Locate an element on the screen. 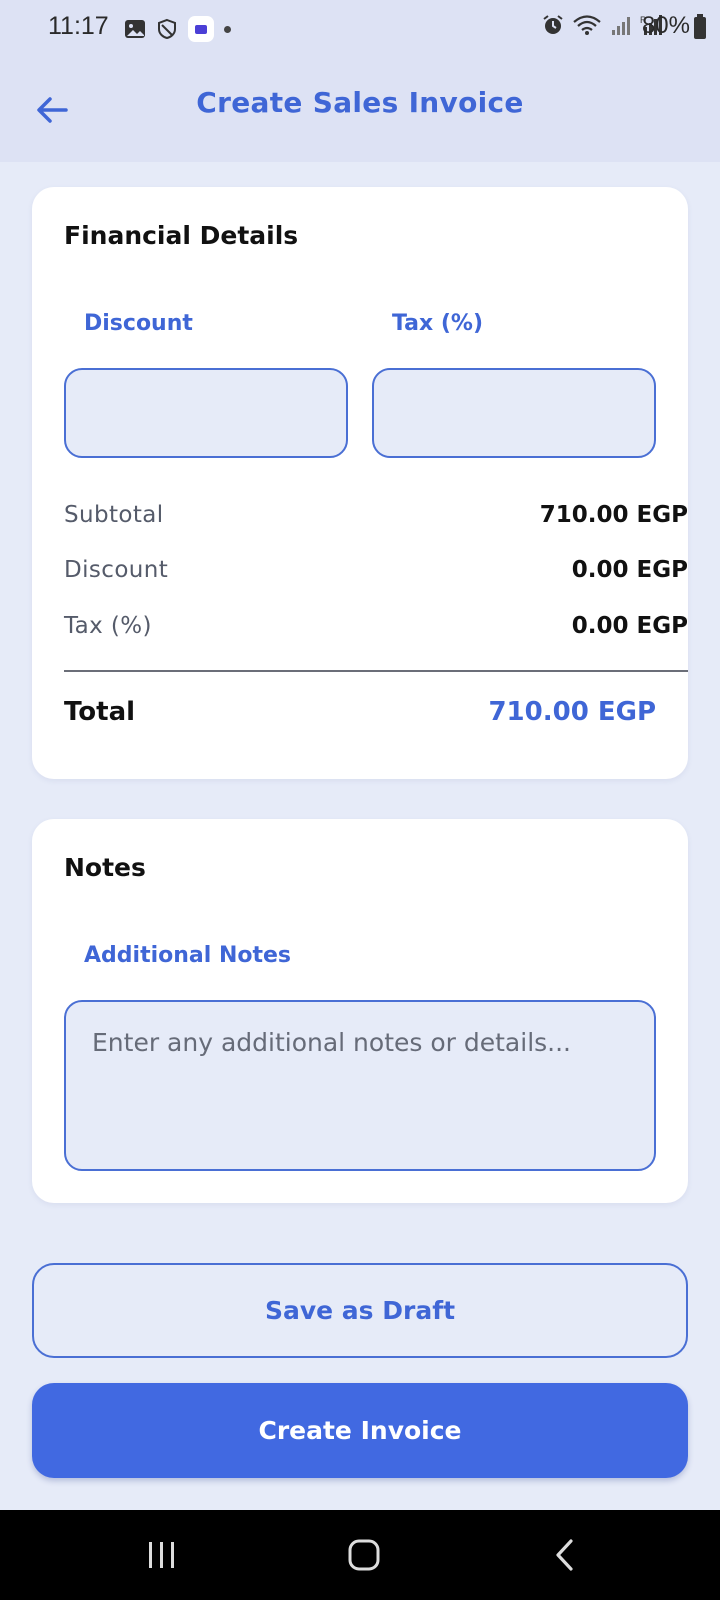  app-badge-icon is located at coordinates (201, 29).